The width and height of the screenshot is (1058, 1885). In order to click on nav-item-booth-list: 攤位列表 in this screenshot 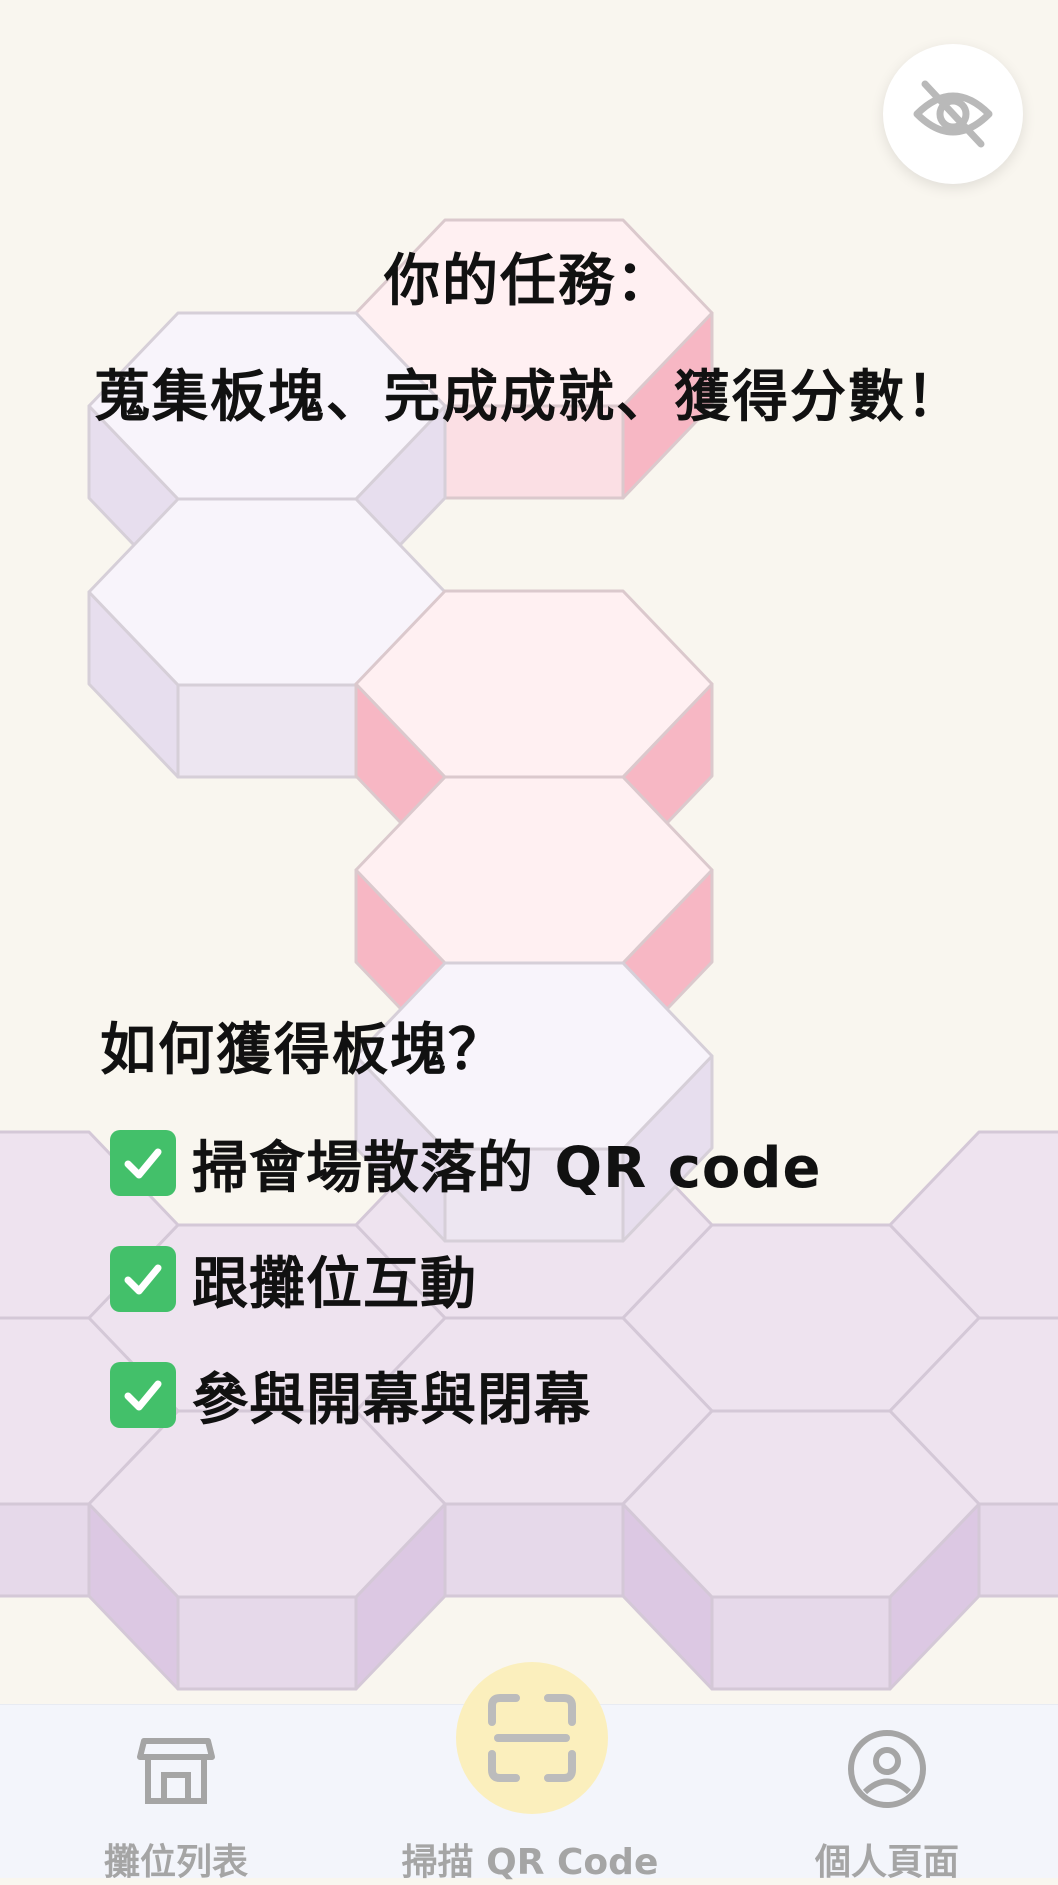, I will do `click(176, 1794)`.